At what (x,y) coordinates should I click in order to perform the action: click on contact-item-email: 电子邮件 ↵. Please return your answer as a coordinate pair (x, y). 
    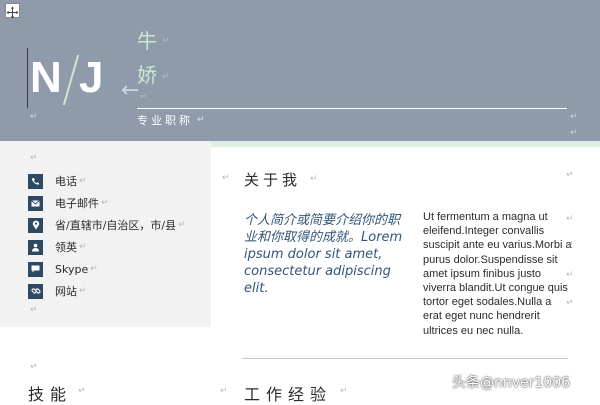
    Looking at the image, I should click on (68, 203).